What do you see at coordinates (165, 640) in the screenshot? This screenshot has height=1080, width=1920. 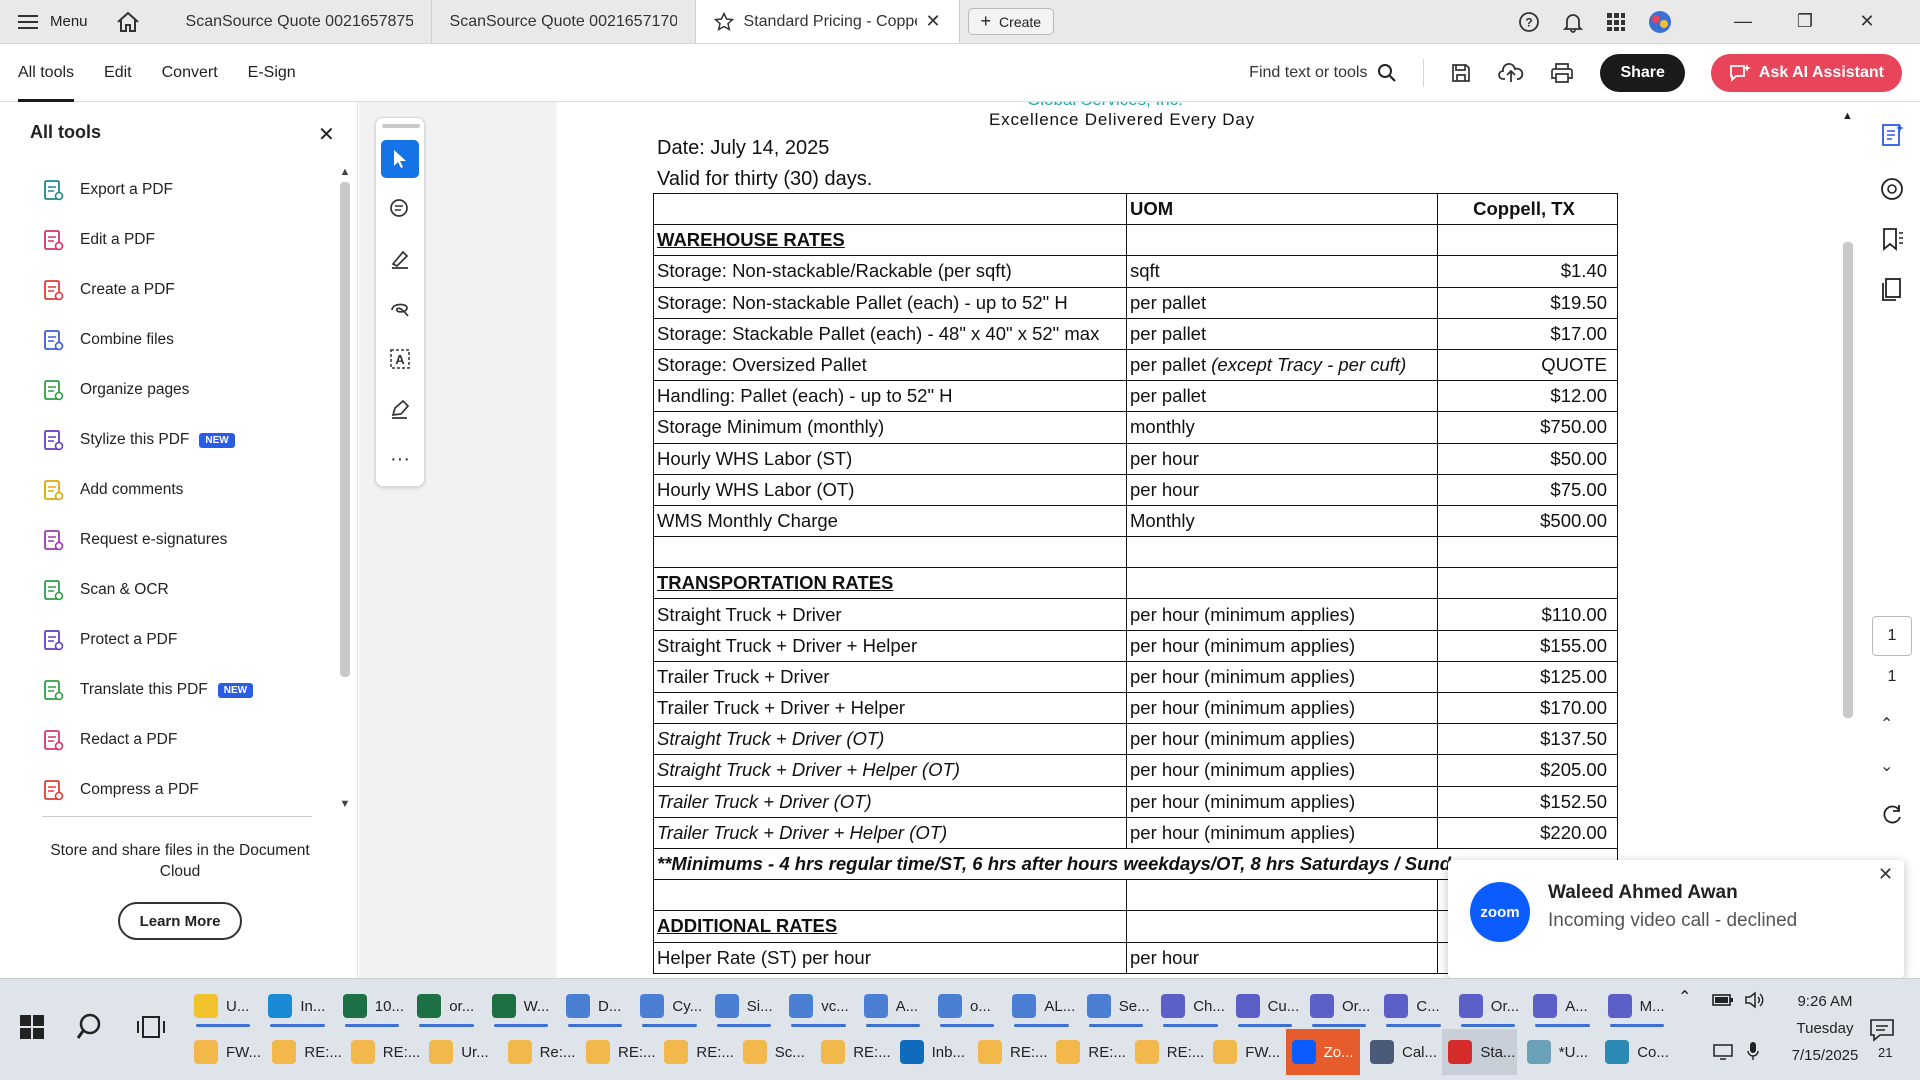 I see `tool-protect-pdf: Protect a PDF` at bounding box center [165, 640].